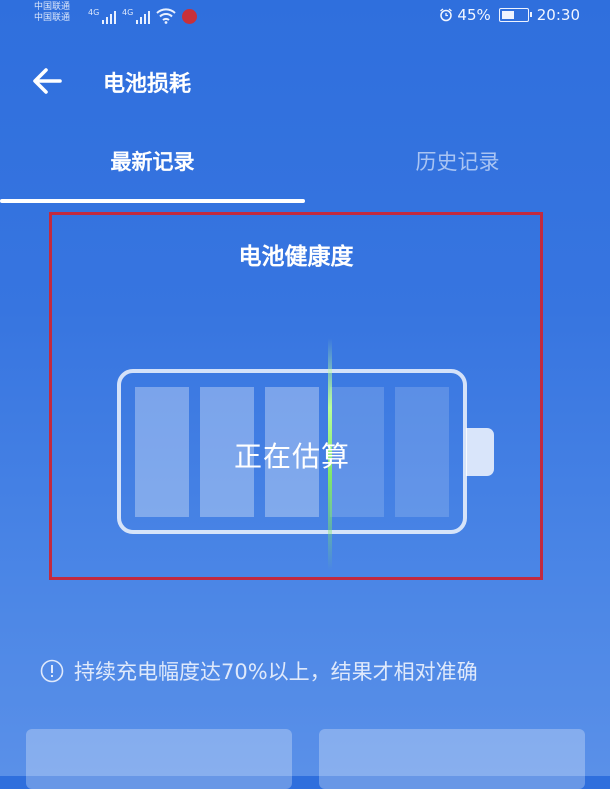 This screenshot has height=789, width=610. Describe the element at coordinates (558, 15) in the screenshot. I see `clock: 20:30` at that location.